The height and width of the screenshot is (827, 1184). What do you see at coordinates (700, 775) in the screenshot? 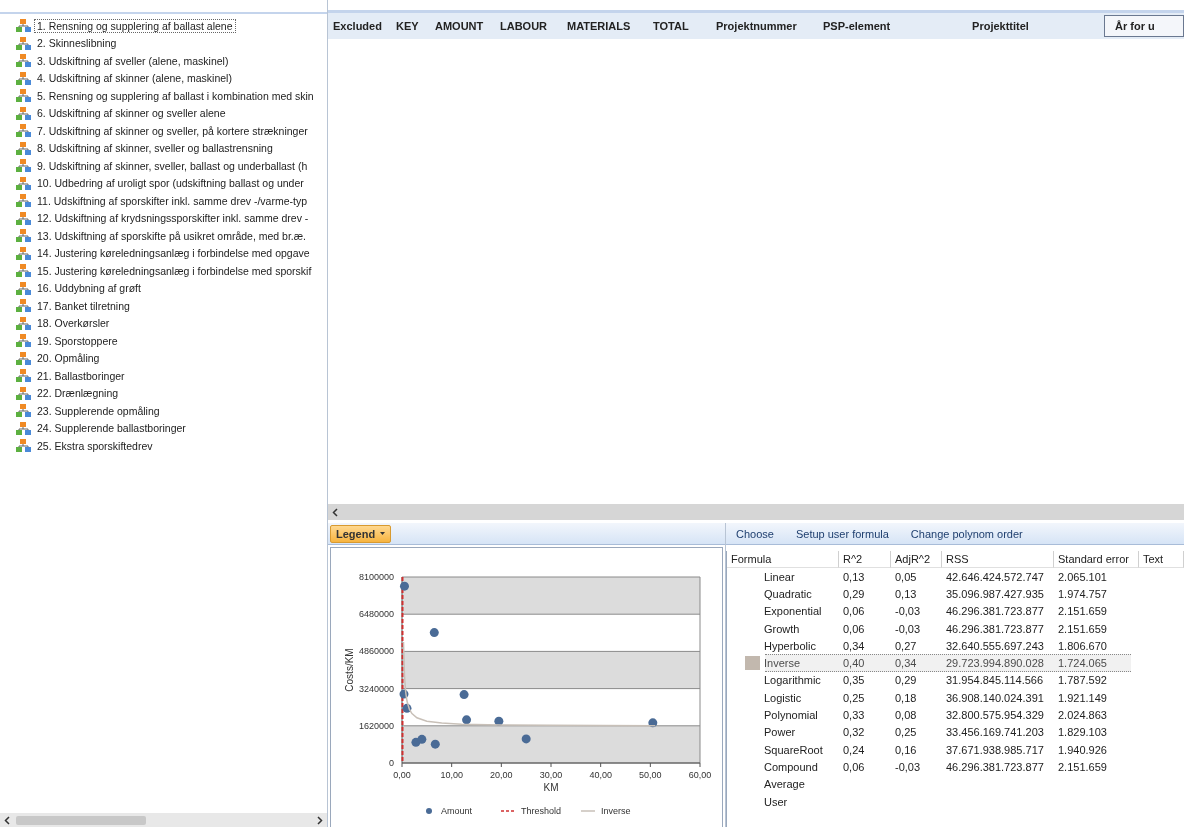
I see `axis-label: 60,00` at bounding box center [700, 775].